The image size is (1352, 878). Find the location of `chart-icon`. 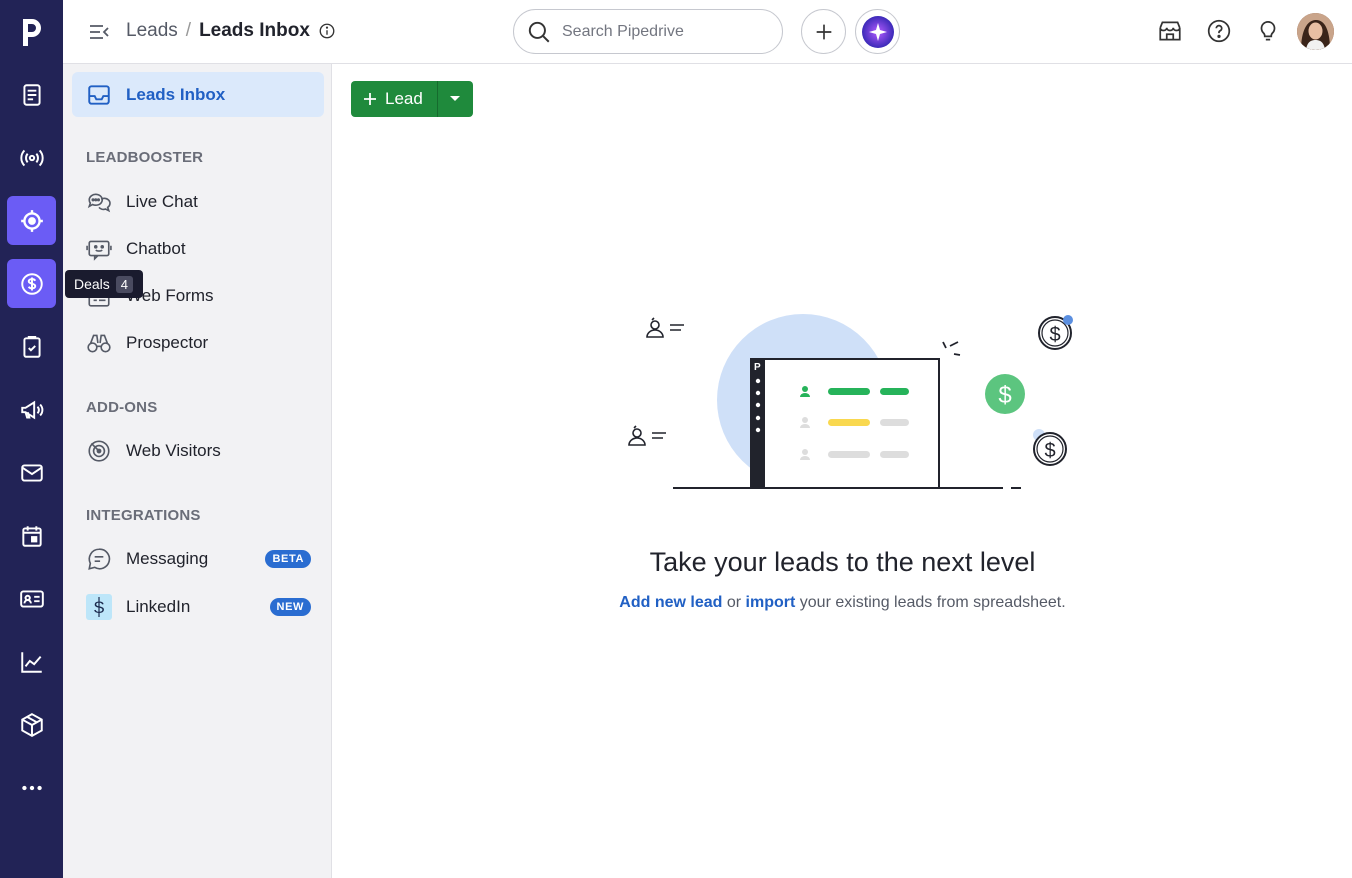

chart-icon is located at coordinates (31, 662).